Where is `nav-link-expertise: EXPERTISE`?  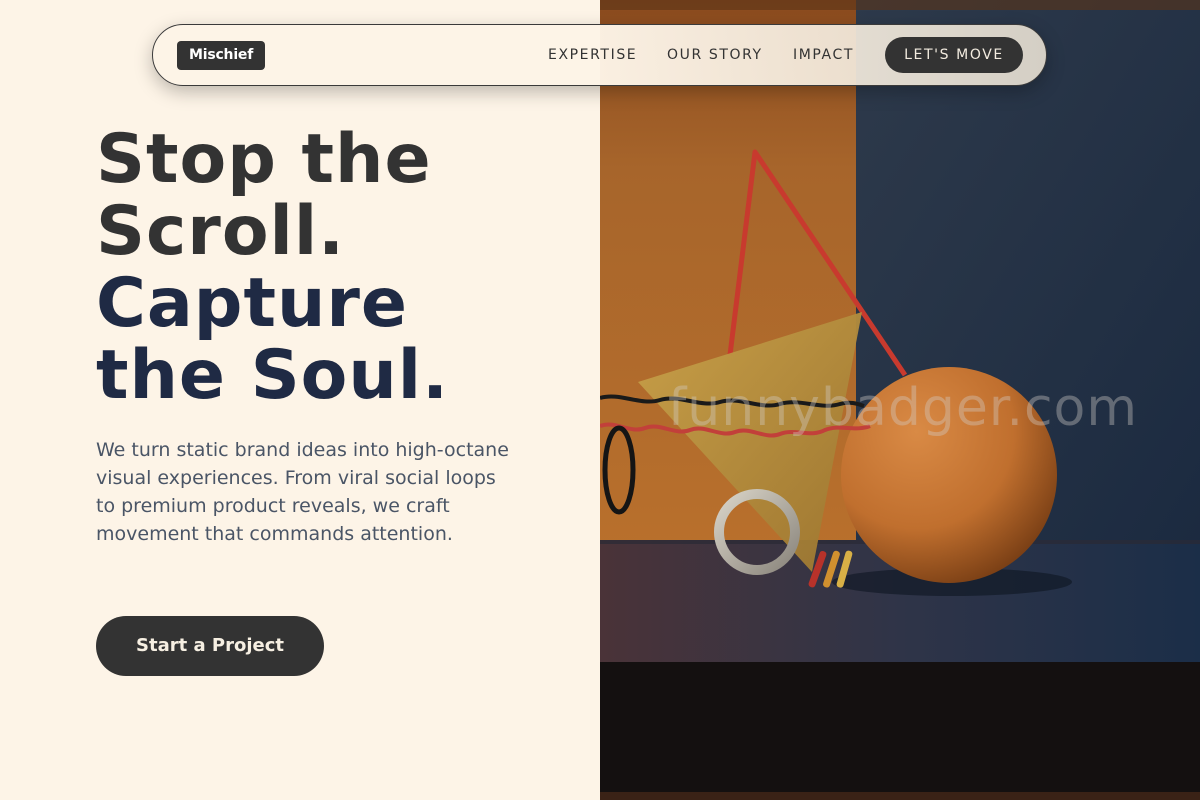 nav-link-expertise: EXPERTISE is located at coordinates (592, 55).